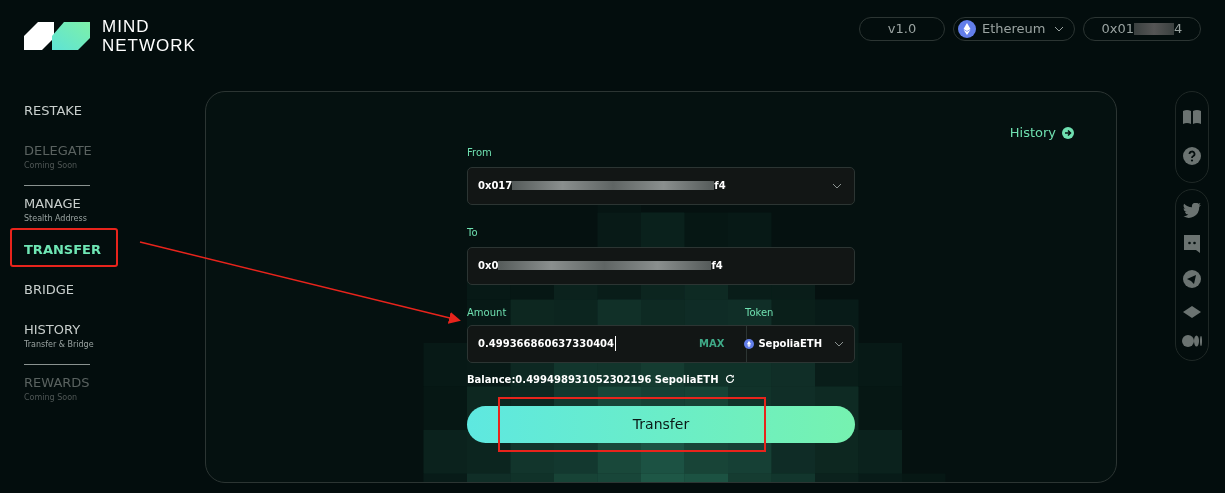 The height and width of the screenshot is (493, 1225). I want to click on logo-text: NETWORK, so click(149, 45).